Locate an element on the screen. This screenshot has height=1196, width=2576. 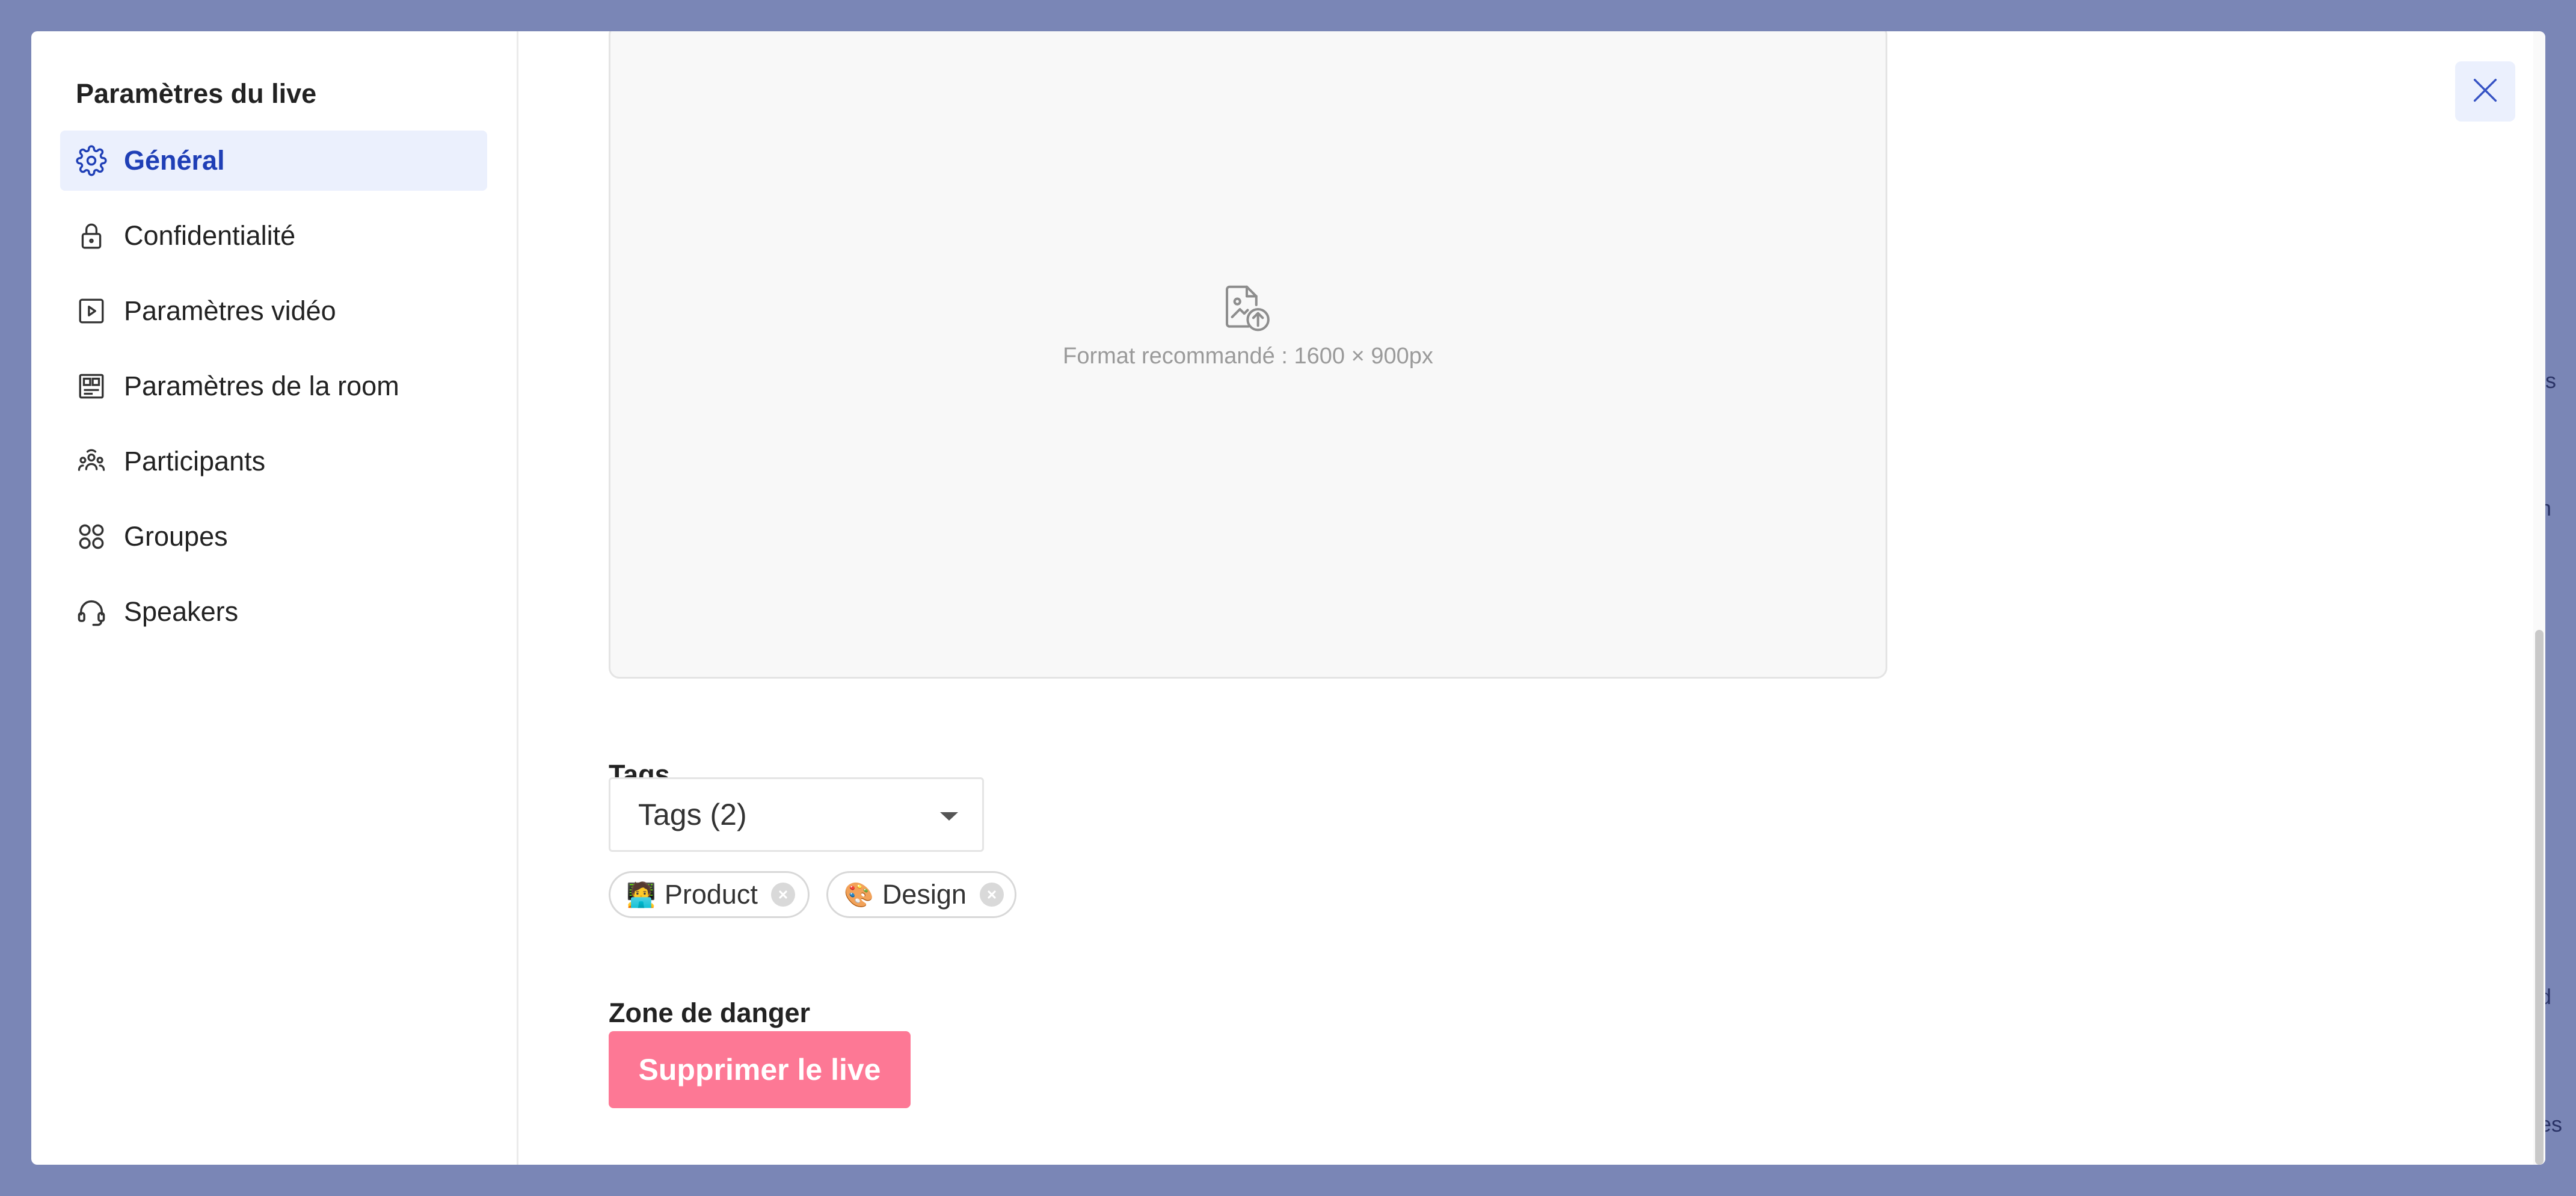
lock-icon is located at coordinates (91, 236).